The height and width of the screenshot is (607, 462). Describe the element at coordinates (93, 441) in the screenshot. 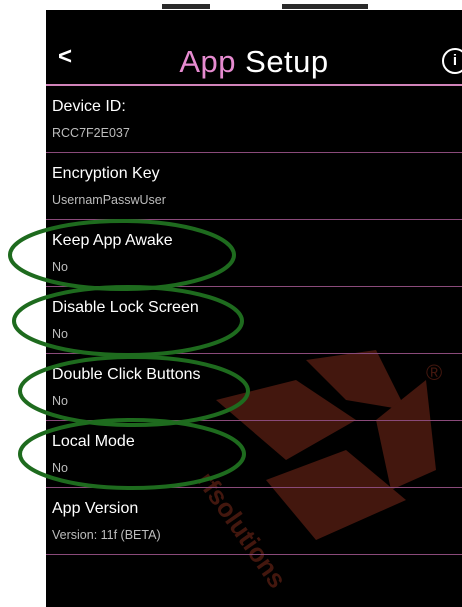

I see `setting-label: Local Mode` at that location.